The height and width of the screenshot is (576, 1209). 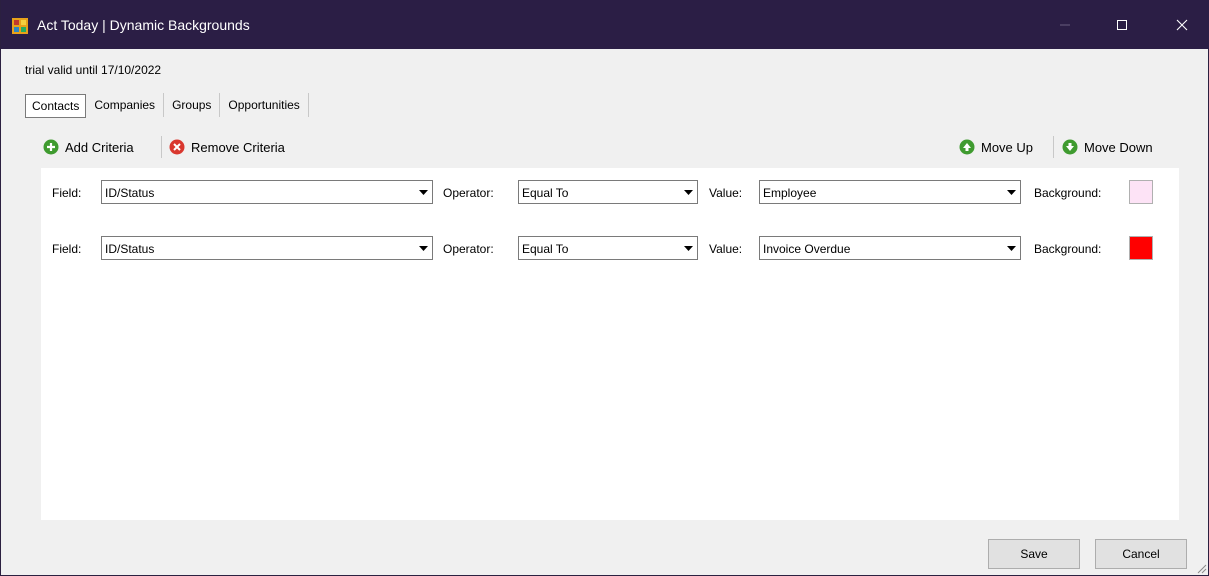 I want to click on remove-criteria-button: Remove Criteria, so click(x=227, y=147).